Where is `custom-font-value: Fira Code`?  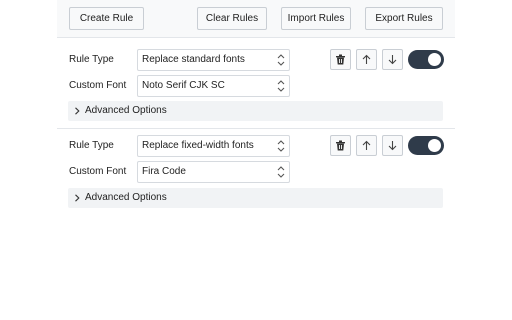 custom-font-value: Fira Code is located at coordinates (164, 171).